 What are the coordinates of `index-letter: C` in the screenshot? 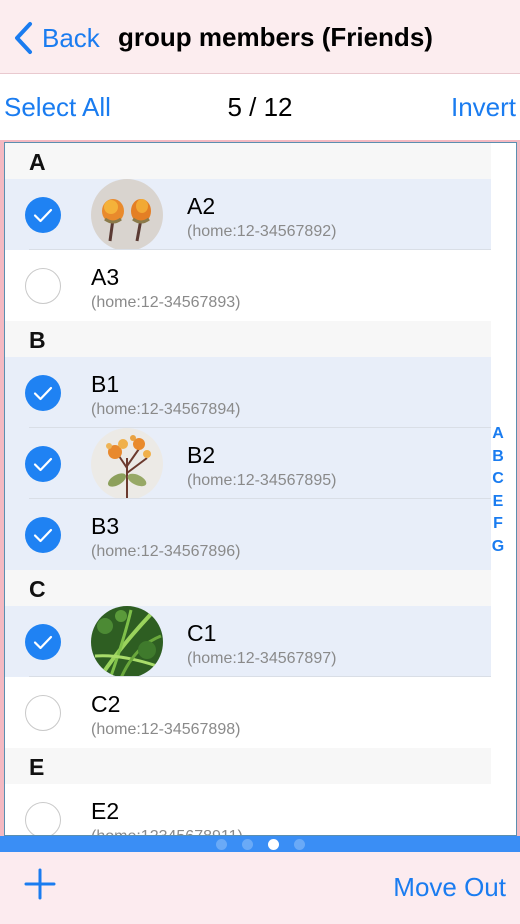 It's located at (498, 479).